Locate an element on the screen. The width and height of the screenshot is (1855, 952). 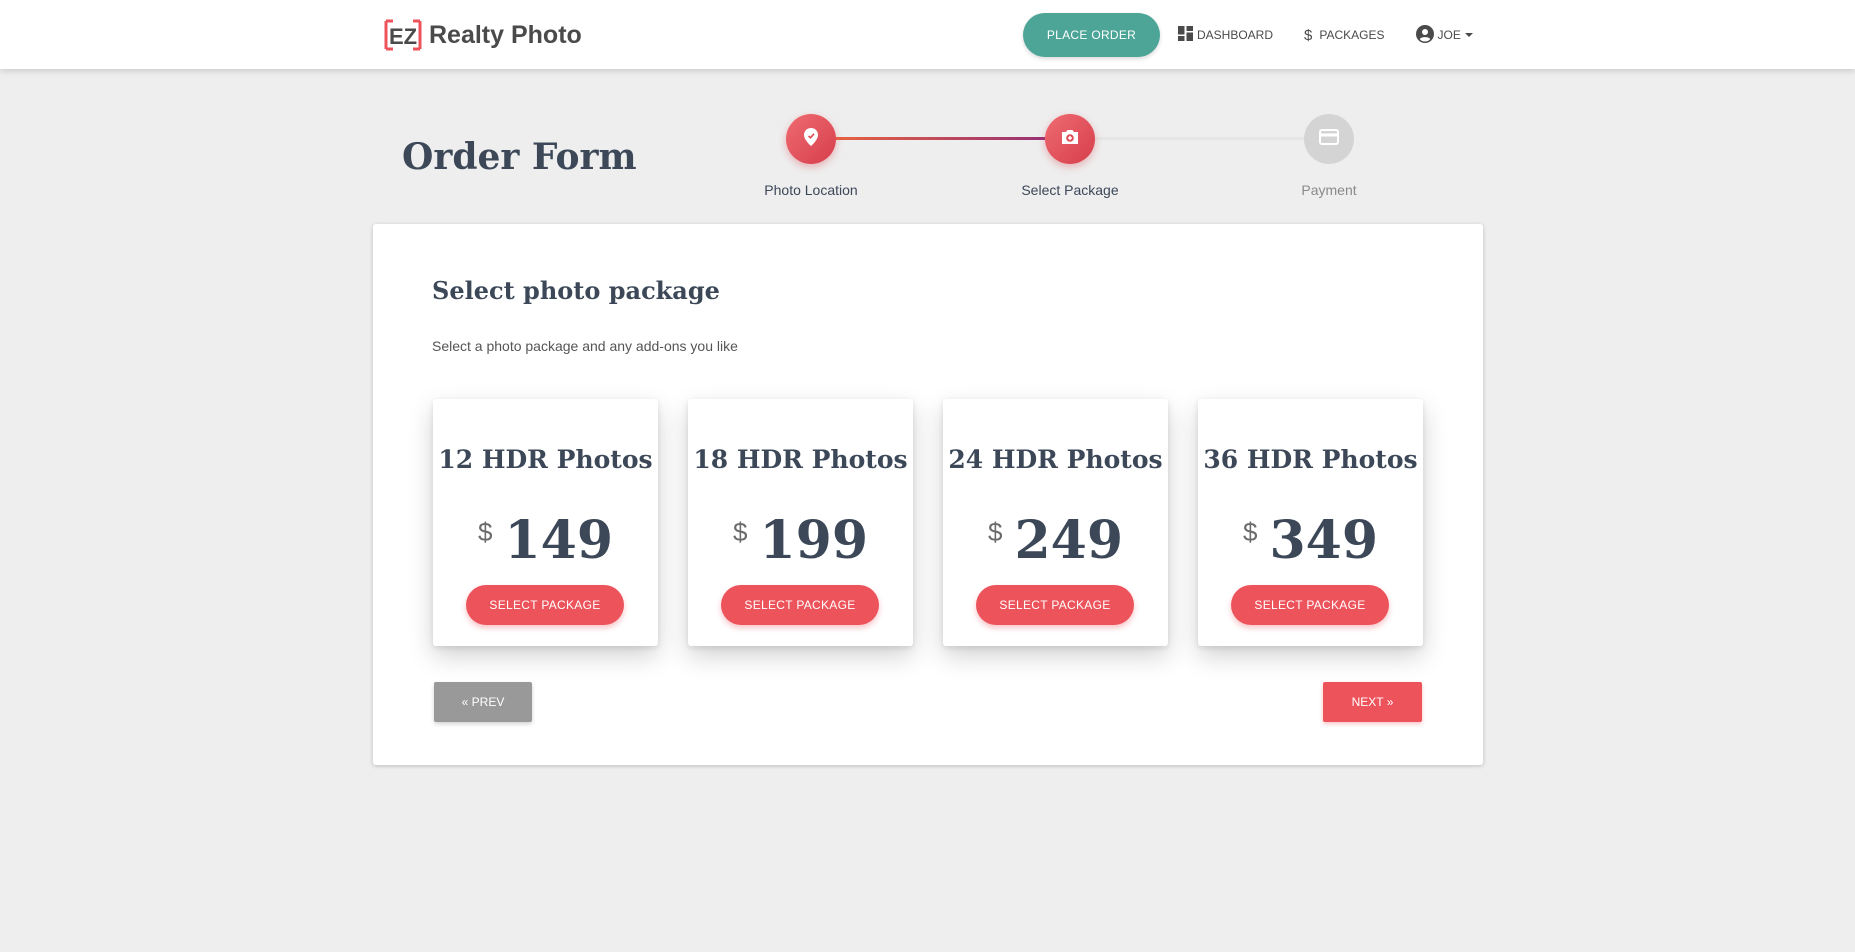
nav-dashboard-label: DASHBOARD is located at coordinates (1235, 35).